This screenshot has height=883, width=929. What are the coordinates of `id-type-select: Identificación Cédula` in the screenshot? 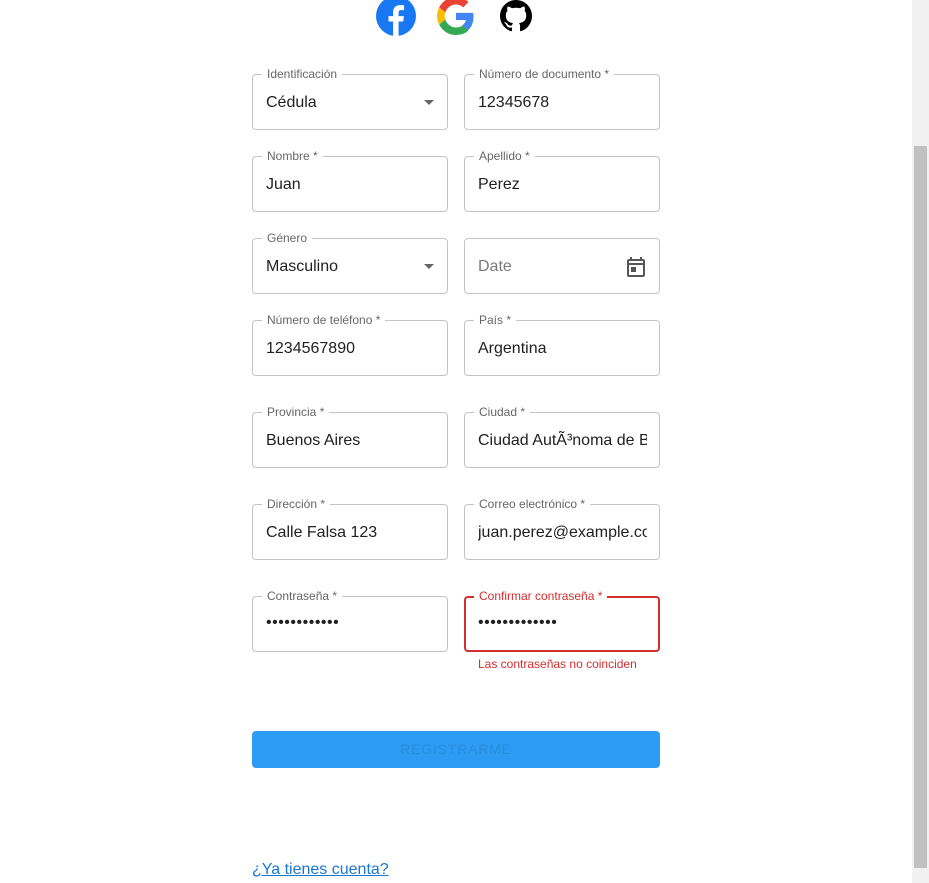 It's located at (350, 98).